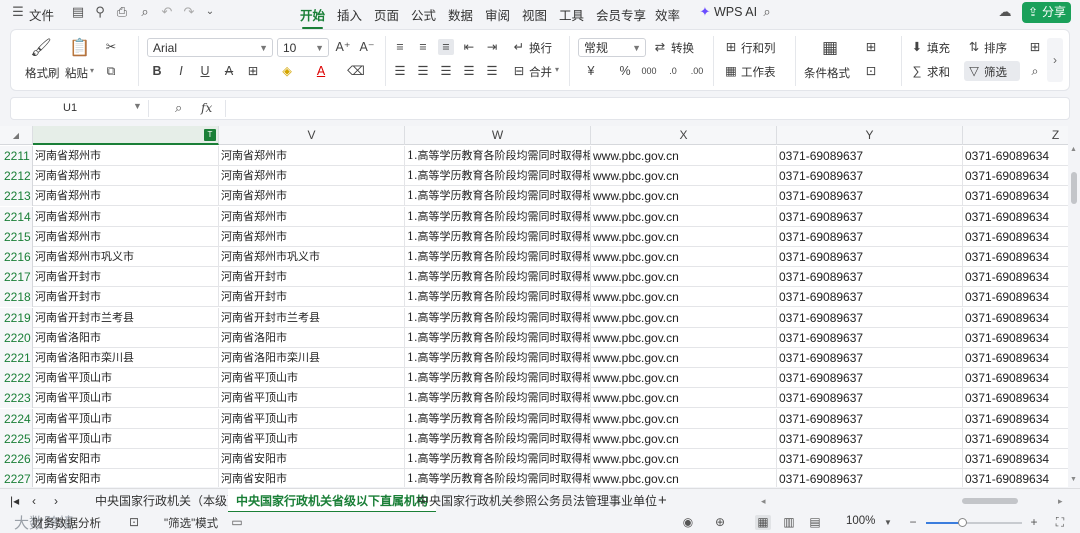  Describe the element at coordinates (888, 522) in the screenshot. I see `zoom-dropdown-icon: ▼` at that location.